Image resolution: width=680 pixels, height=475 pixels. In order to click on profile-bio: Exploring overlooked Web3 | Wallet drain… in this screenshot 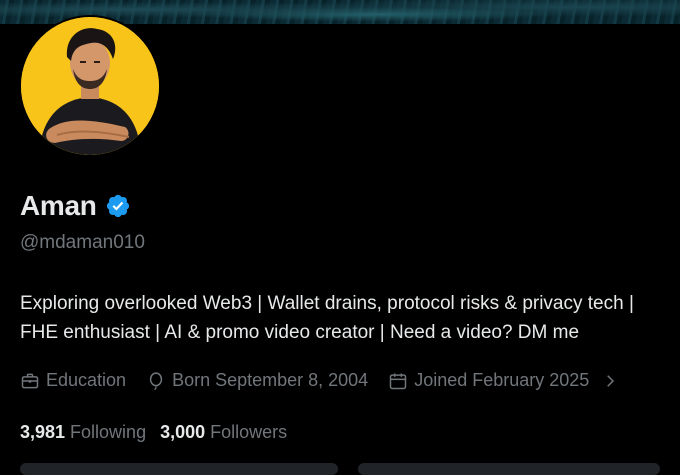, I will do `click(327, 318)`.